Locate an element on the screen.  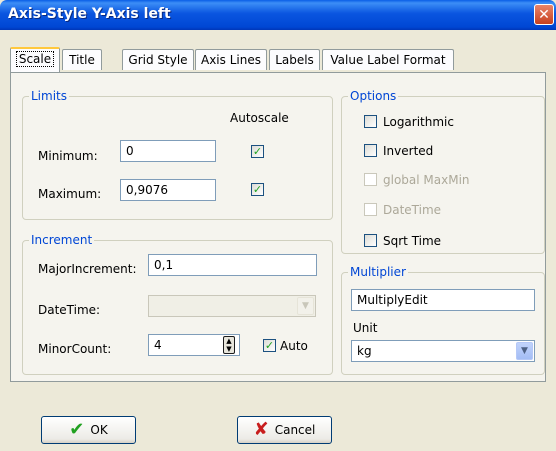
ok-button: ✔ OK is located at coordinates (88, 430).